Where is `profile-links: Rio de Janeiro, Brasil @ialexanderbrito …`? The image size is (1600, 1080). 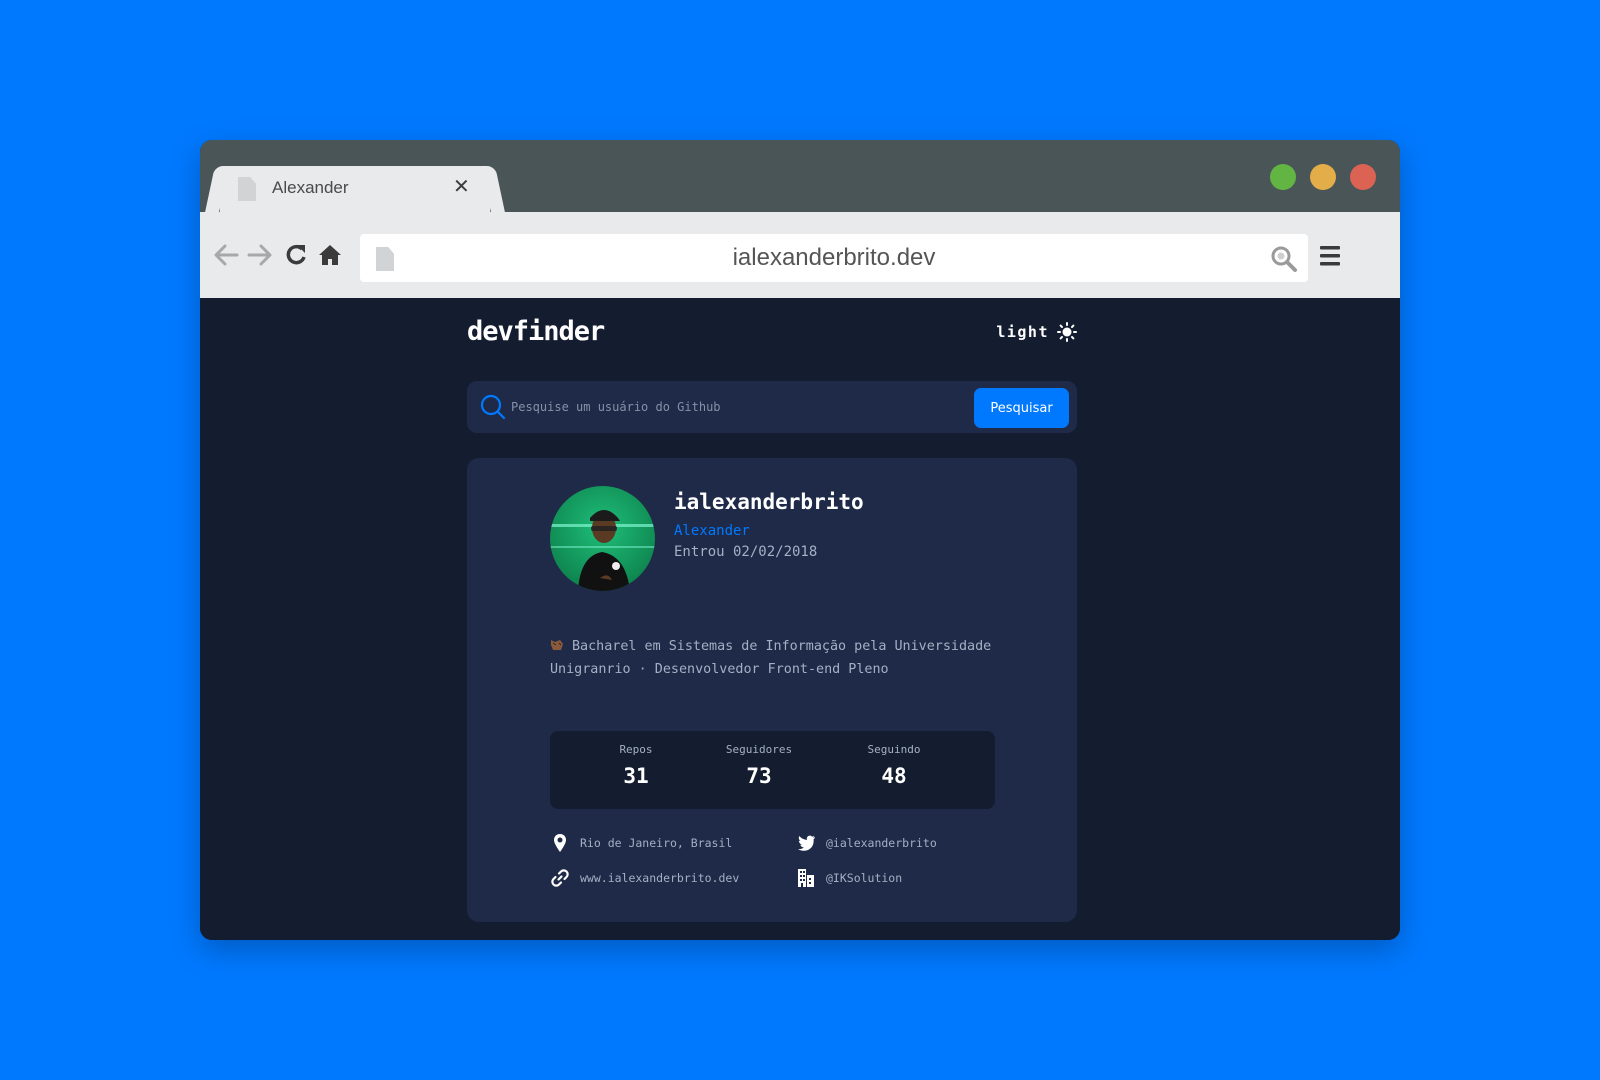 profile-links: Rio de Janeiro, Brasil @ialexanderbrito … is located at coordinates (780, 868).